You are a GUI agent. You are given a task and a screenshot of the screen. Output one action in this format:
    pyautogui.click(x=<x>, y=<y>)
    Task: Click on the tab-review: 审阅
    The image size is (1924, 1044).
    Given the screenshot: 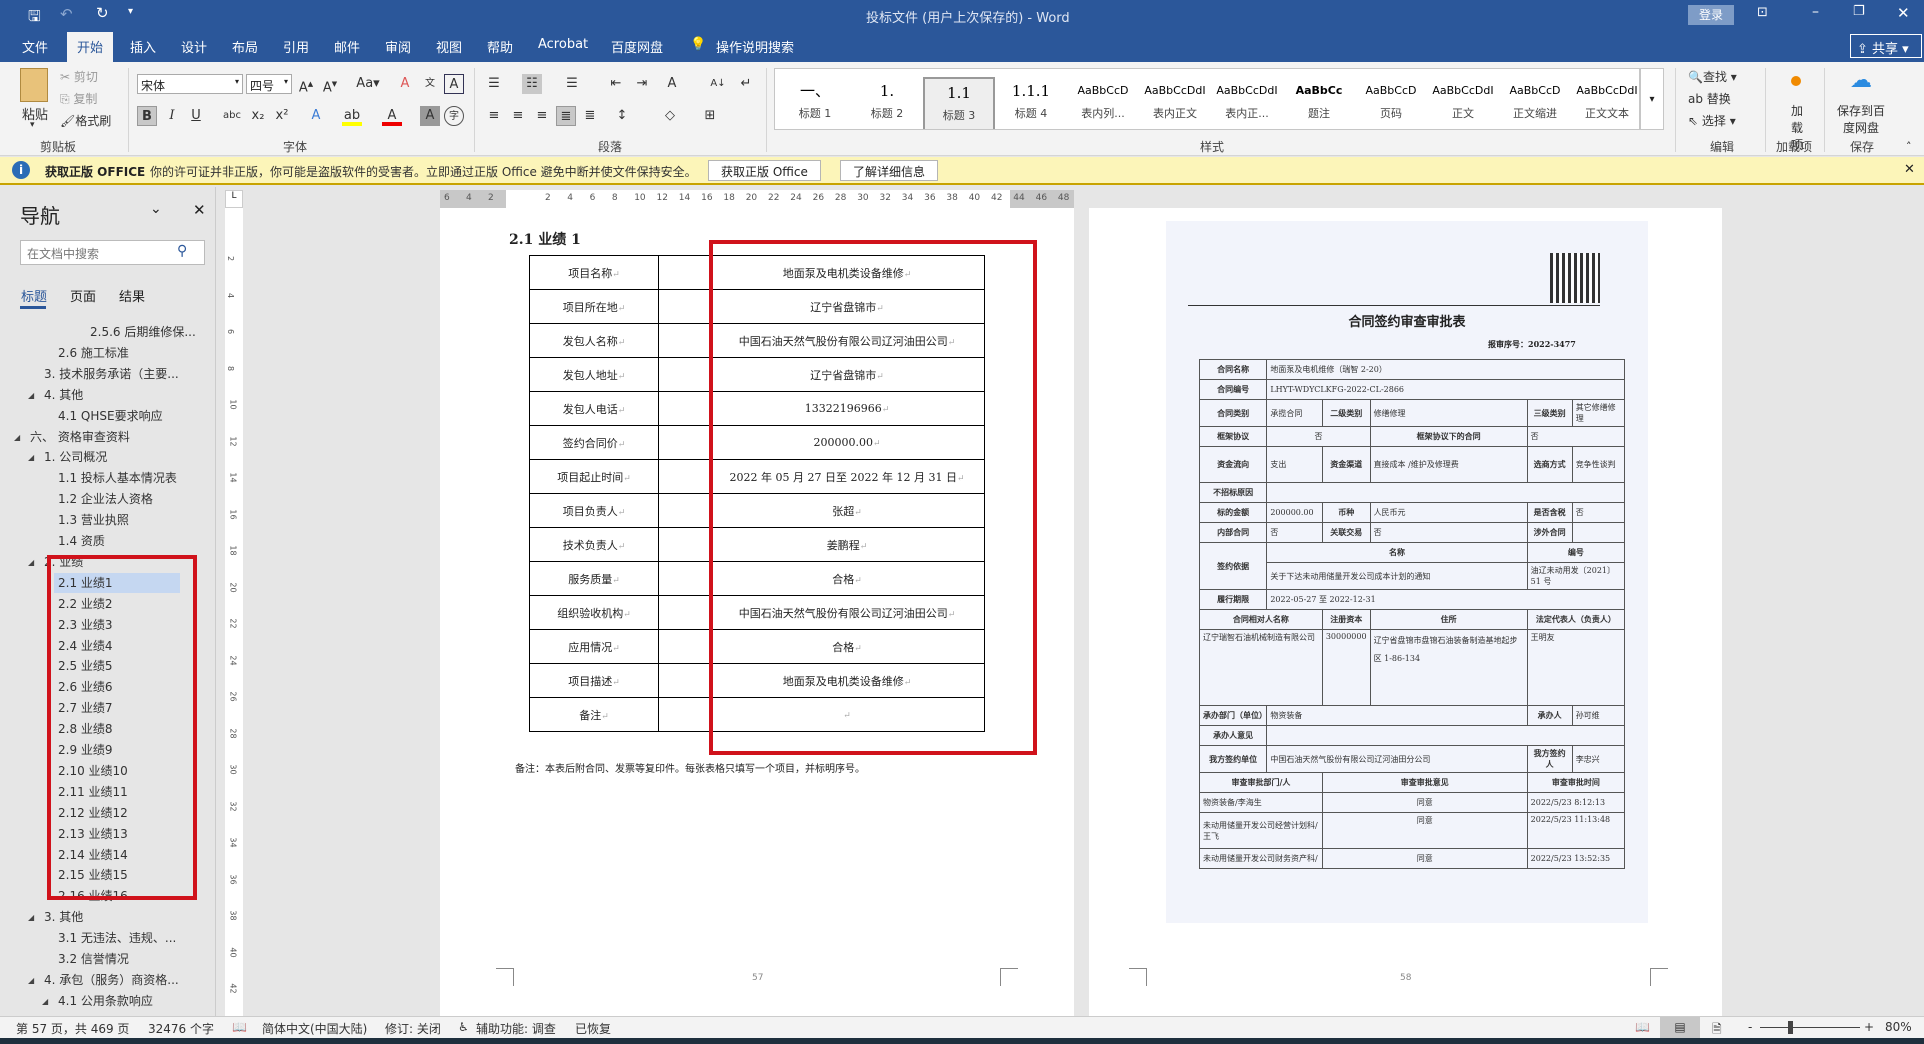 What is the action you would take?
    pyautogui.click(x=398, y=46)
    